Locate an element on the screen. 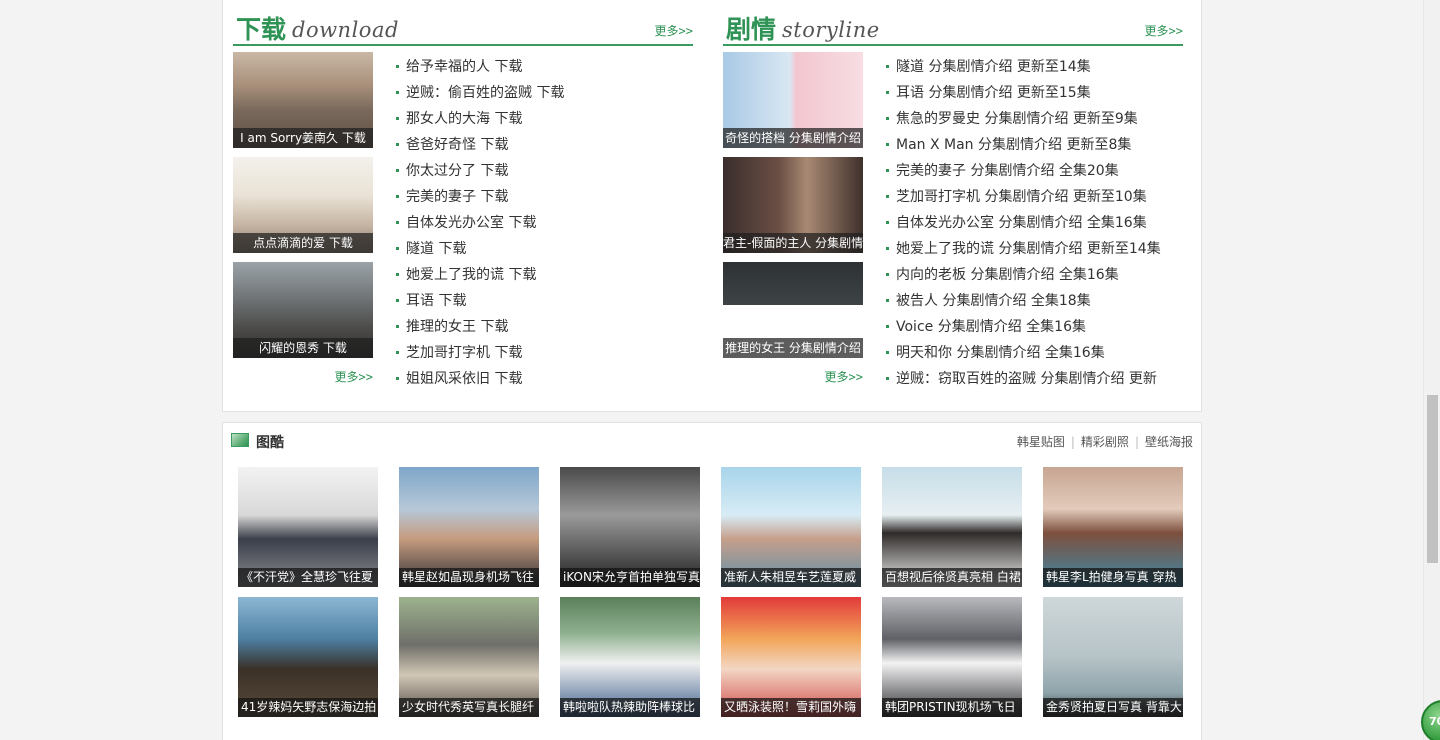 The width and height of the screenshot is (1440, 740). gallery-item-caption: 韩星赵如晶现身机场飞往 is located at coordinates (469, 577).